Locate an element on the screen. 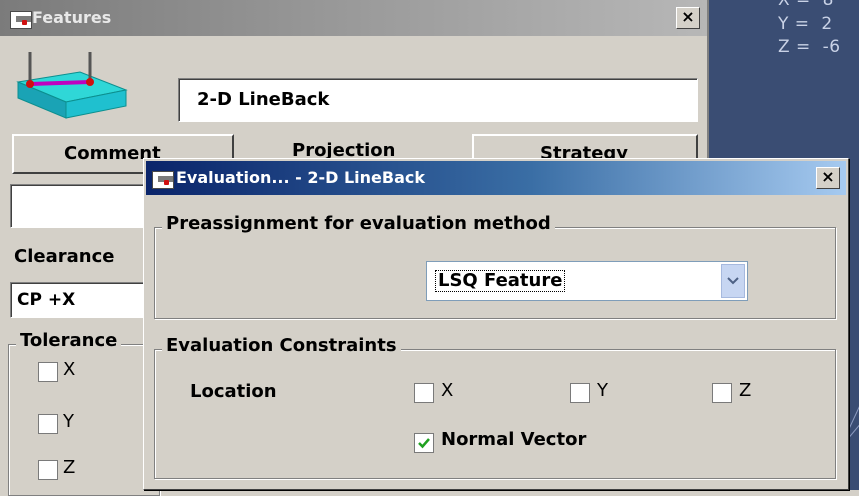 The height and width of the screenshot is (496, 859). features-titlebar: Features × is located at coordinates (353, 18).